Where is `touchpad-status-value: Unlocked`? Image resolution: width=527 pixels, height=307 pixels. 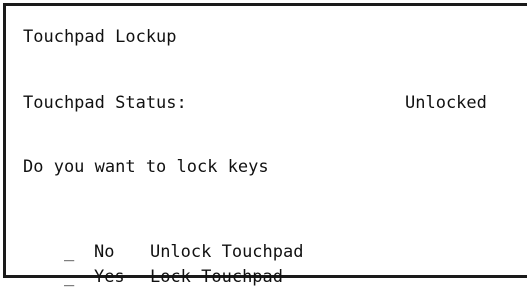 touchpad-status-value: Unlocked is located at coordinates (446, 103).